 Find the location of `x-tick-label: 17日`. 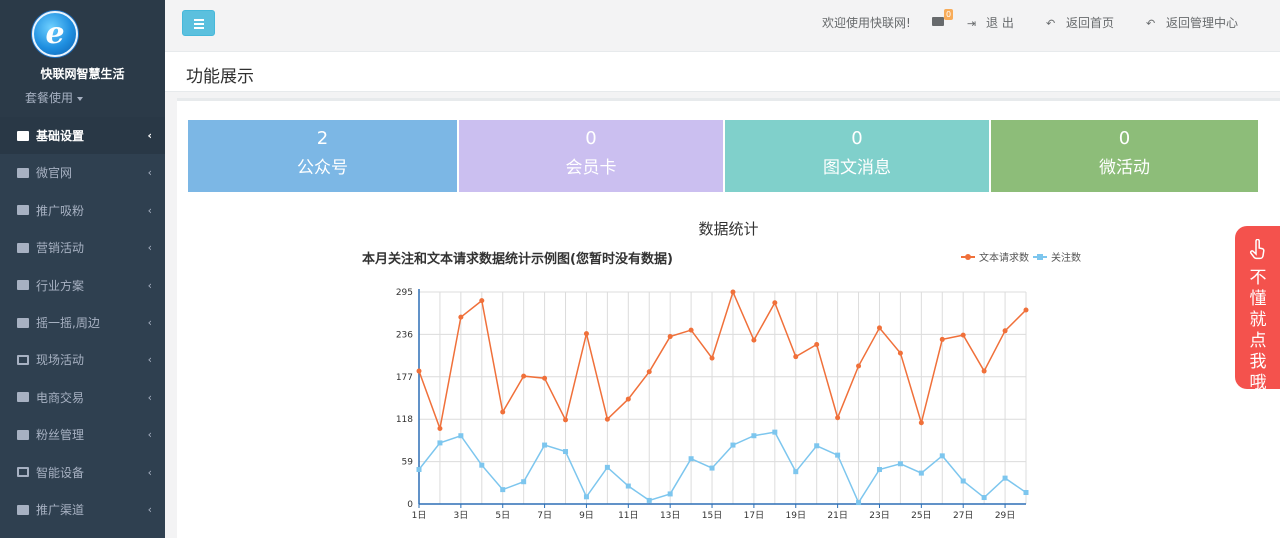

x-tick-label: 17日 is located at coordinates (754, 515).